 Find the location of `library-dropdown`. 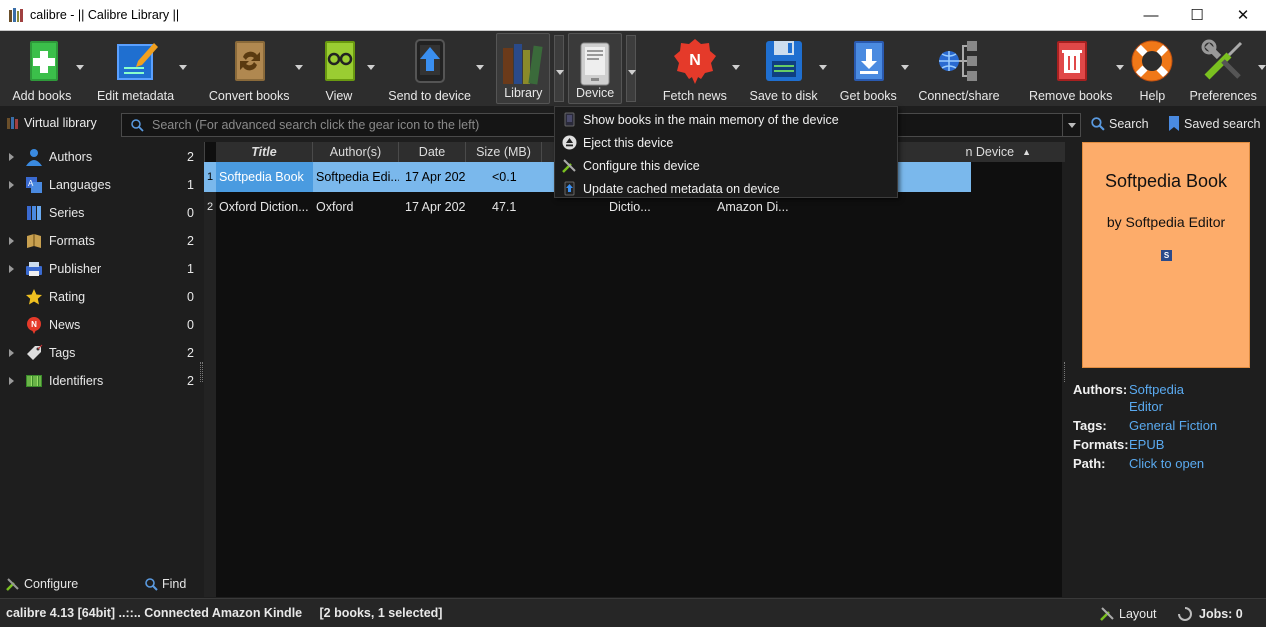

library-dropdown is located at coordinates (559, 68).